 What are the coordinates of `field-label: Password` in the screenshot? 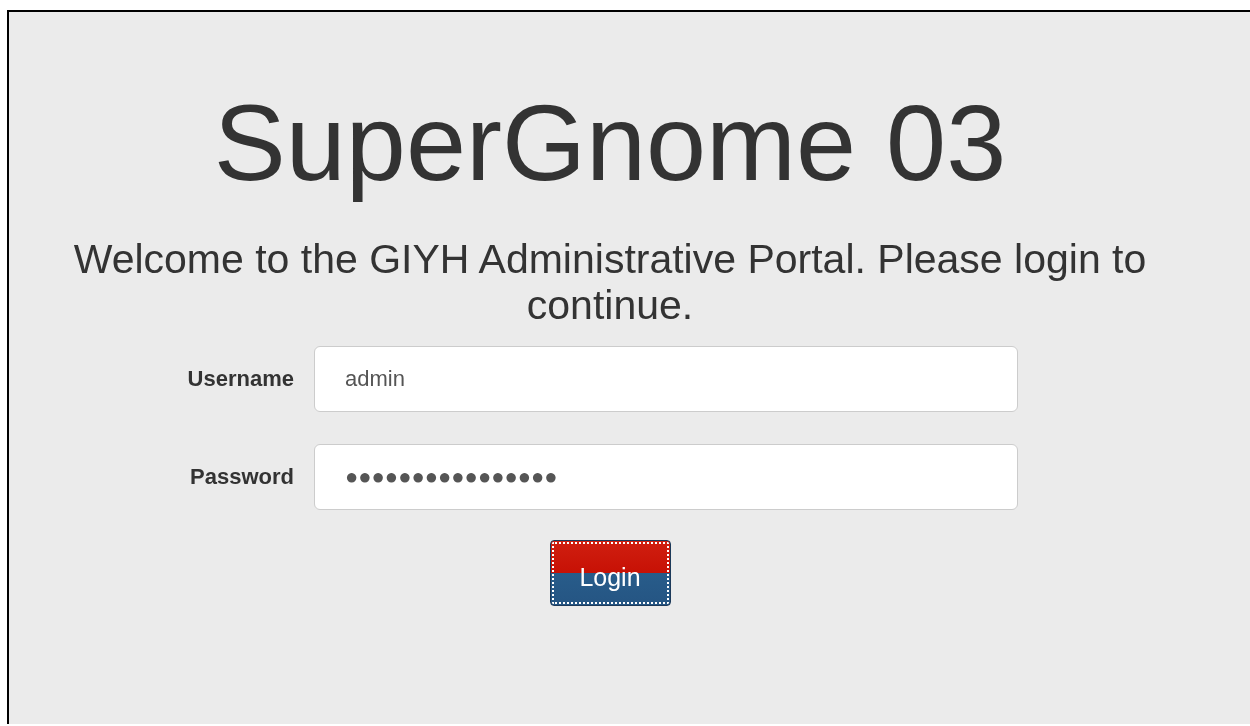 It's located at (242, 477).